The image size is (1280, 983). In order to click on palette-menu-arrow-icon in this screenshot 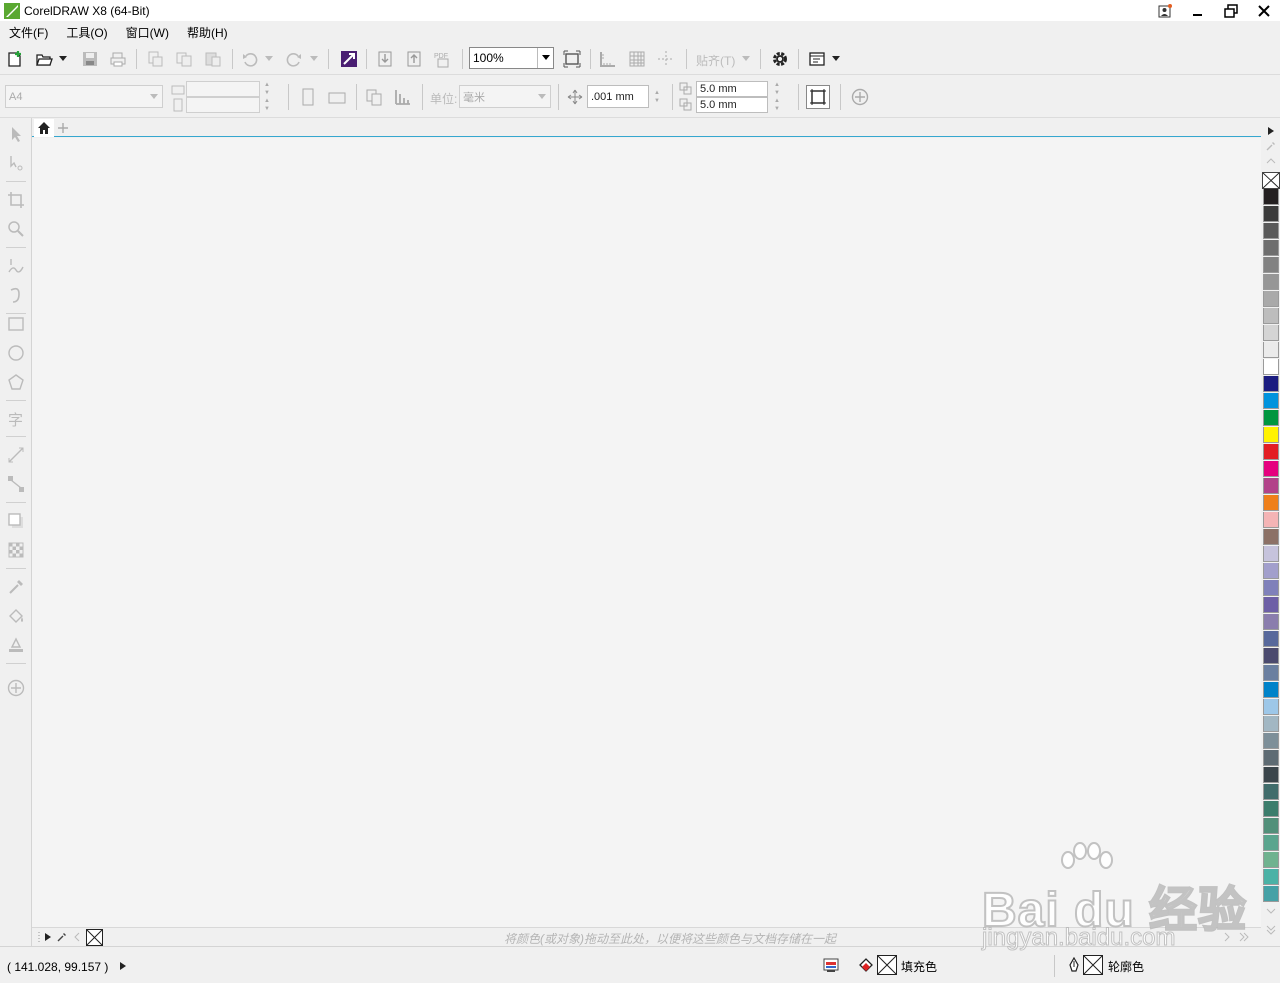, I will do `click(48, 937)`.